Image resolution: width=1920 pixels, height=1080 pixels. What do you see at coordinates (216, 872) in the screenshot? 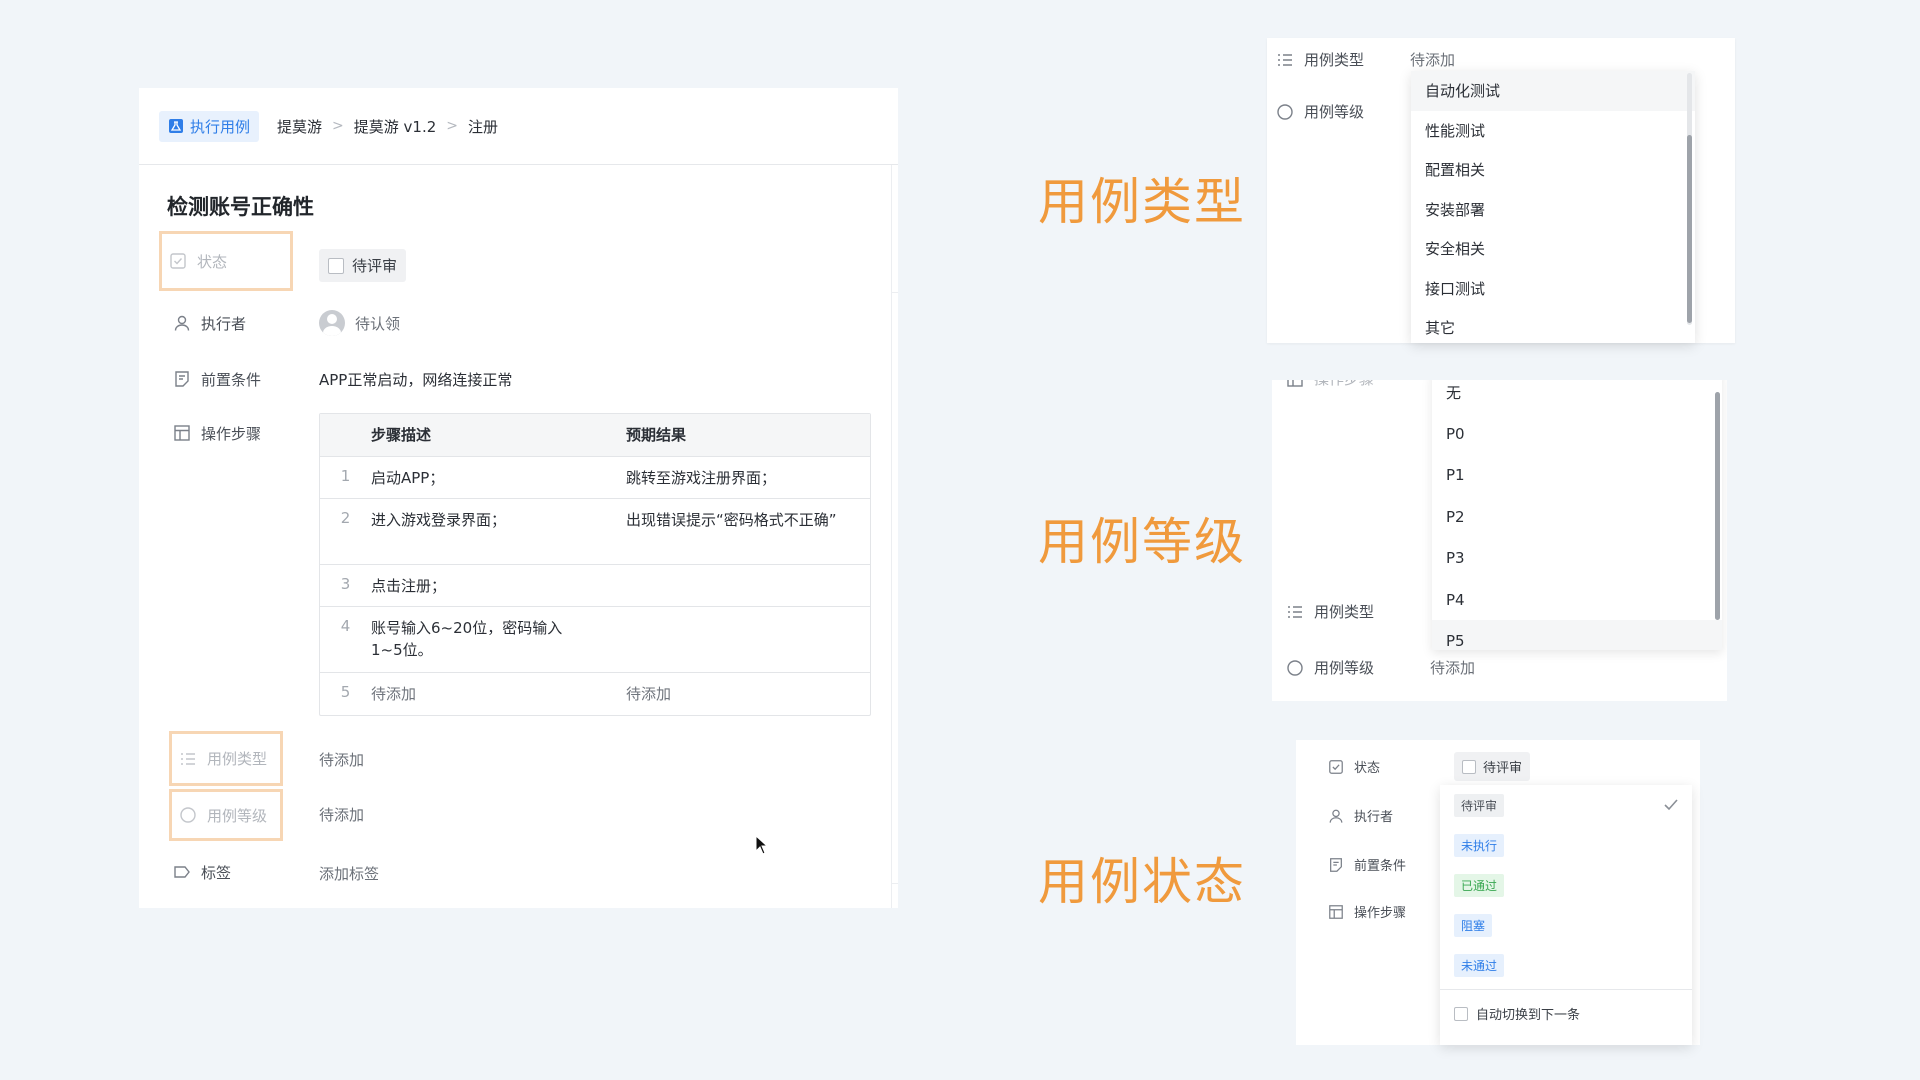
I see `tags-label: 标签` at bounding box center [216, 872].